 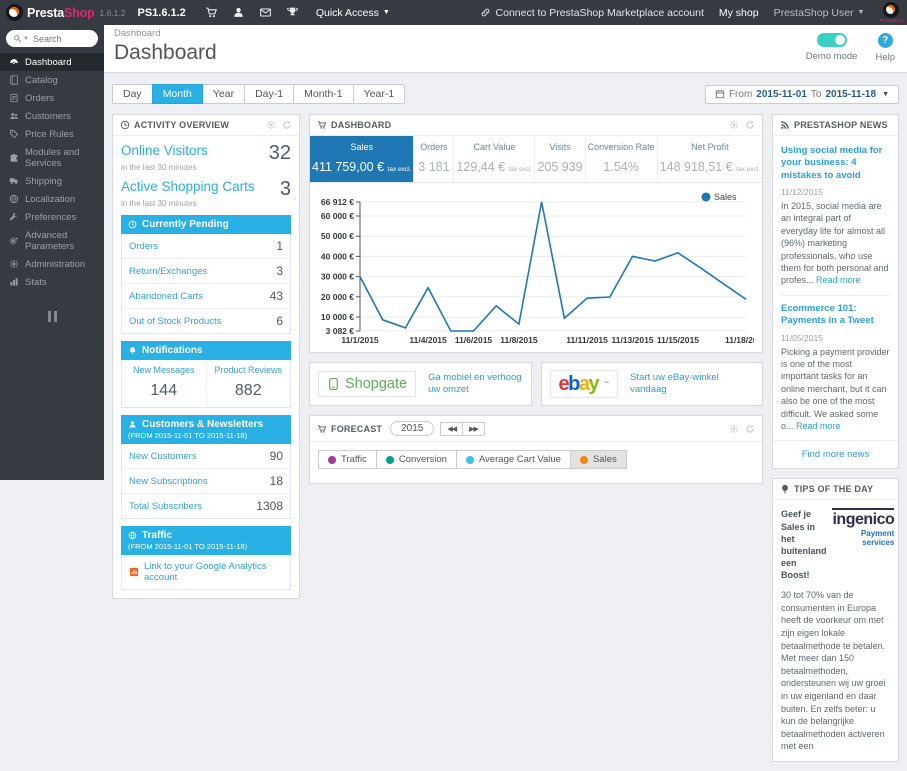 I want to click on help-icon: ?, so click(x=885, y=40).